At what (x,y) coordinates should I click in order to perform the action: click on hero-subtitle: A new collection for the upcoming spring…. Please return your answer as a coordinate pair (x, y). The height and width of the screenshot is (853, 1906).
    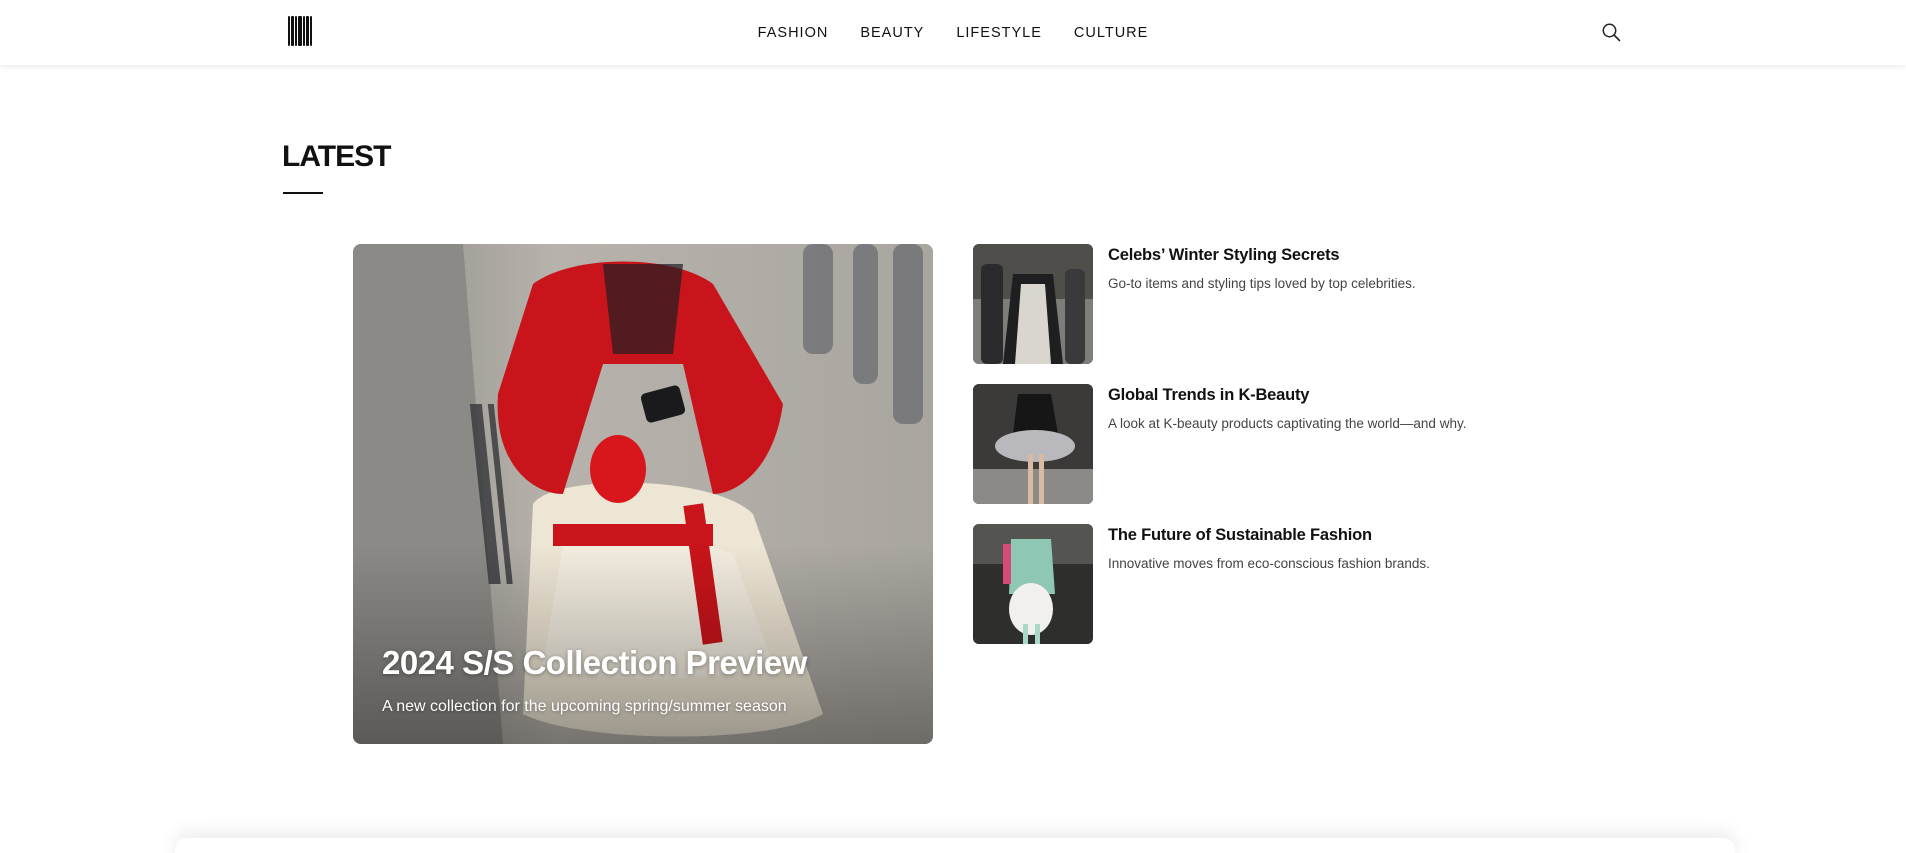
    Looking at the image, I should click on (584, 706).